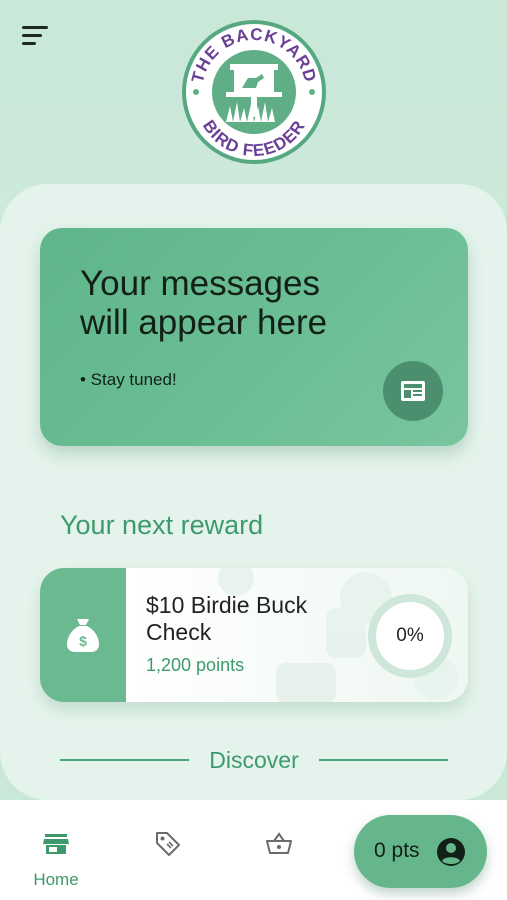 The image size is (507, 900). I want to click on reward-points: 1,200 points, so click(195, 665).